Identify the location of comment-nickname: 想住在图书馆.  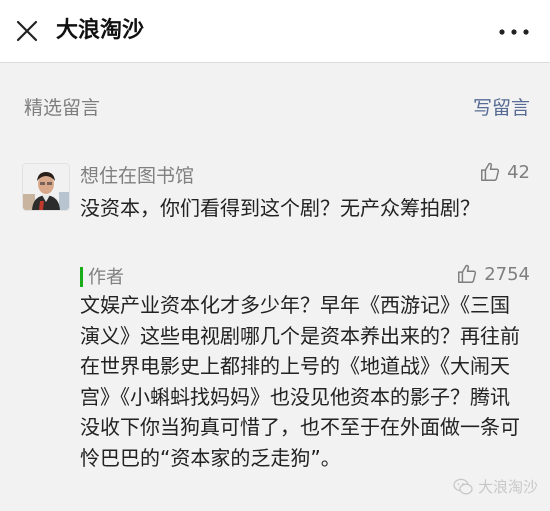
(137, 174).